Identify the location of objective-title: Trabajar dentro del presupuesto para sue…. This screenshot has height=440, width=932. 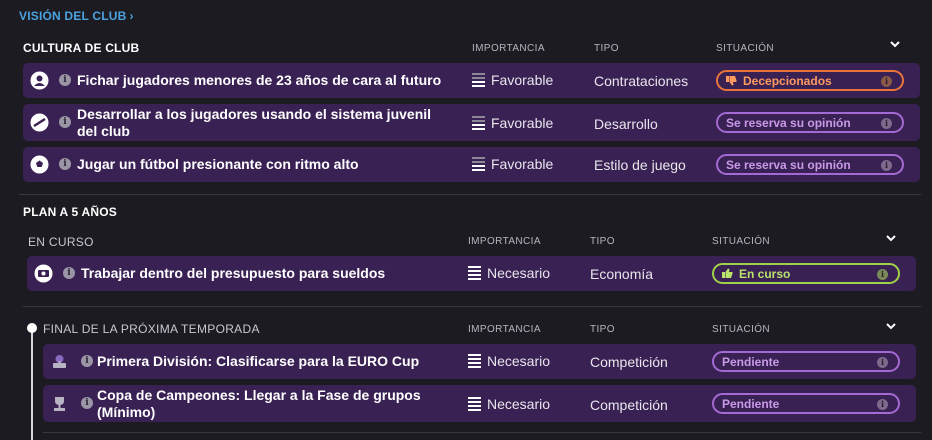
(233, 273).